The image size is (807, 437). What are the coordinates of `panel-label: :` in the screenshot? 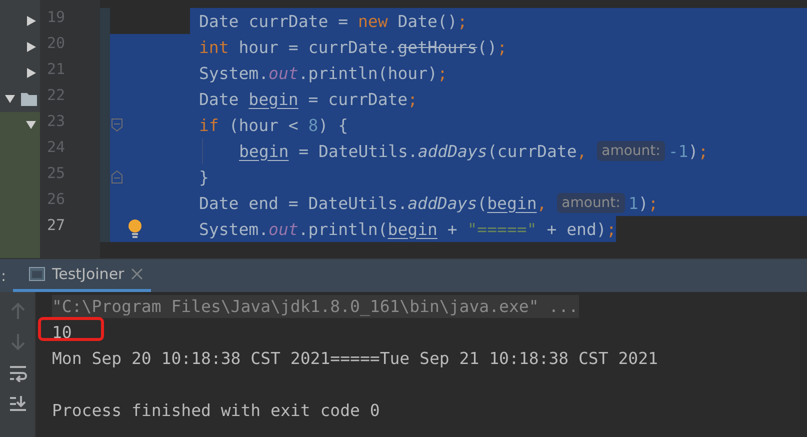 It's located at (4, 276).